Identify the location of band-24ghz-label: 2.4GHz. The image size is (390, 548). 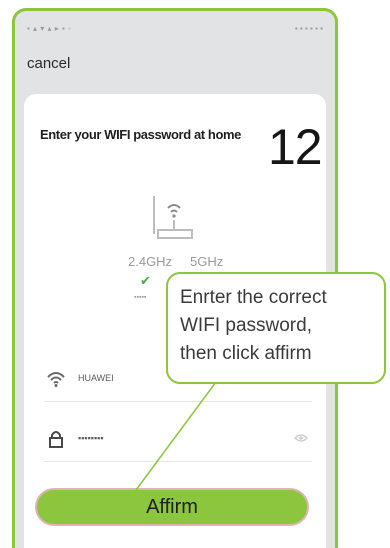
(150, 261).